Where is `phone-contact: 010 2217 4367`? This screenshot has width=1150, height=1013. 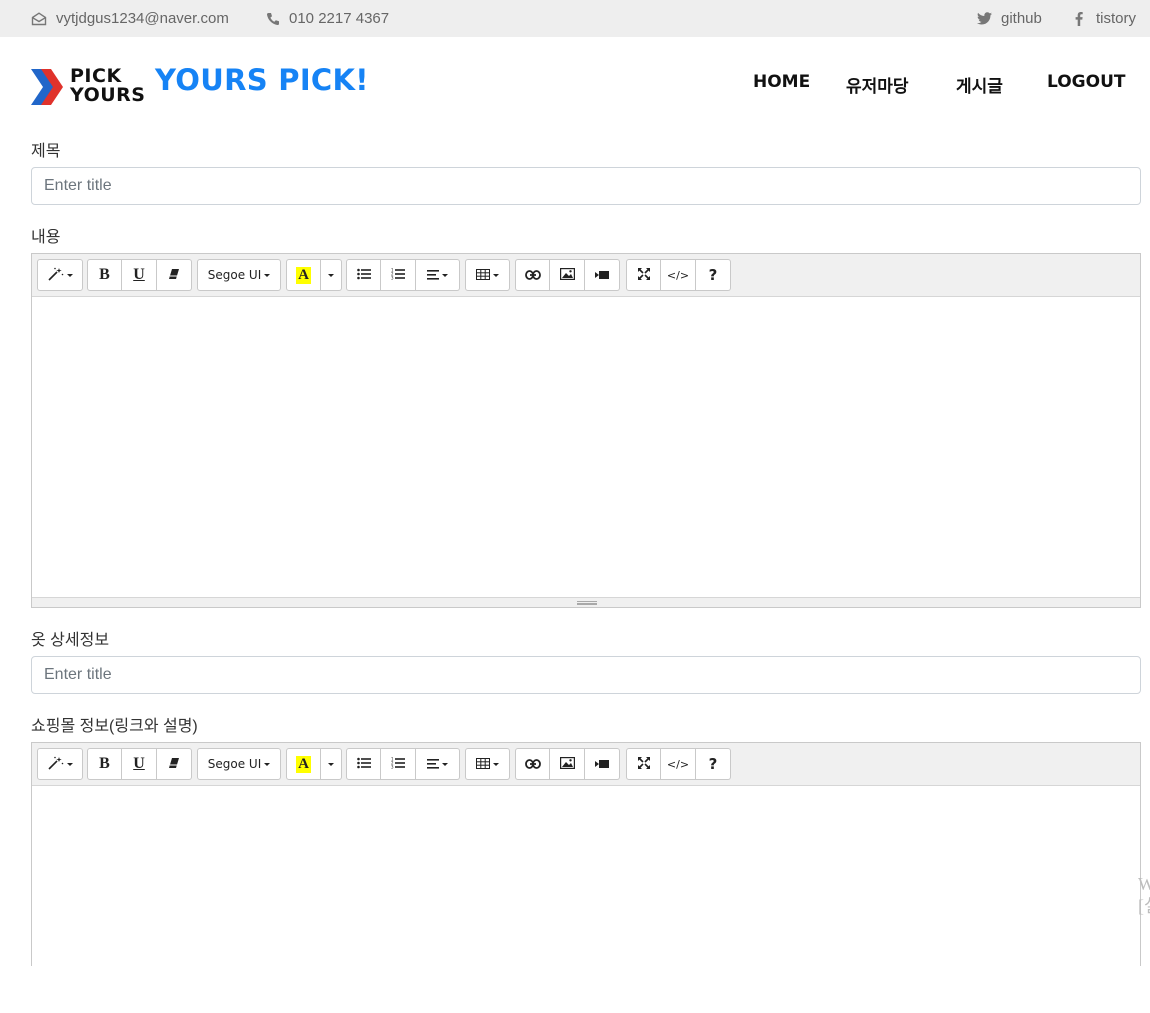 phone-contact: 010 2217 4367 is located at coordinates (327, 18).